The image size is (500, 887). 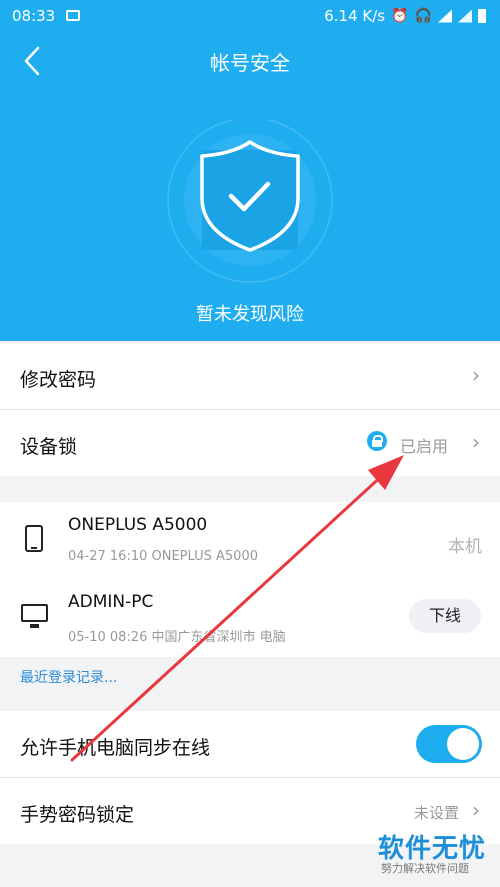 I want to click on status-right: 6.14 K/s ⏰ 🎧, so click(x=405, y=16).